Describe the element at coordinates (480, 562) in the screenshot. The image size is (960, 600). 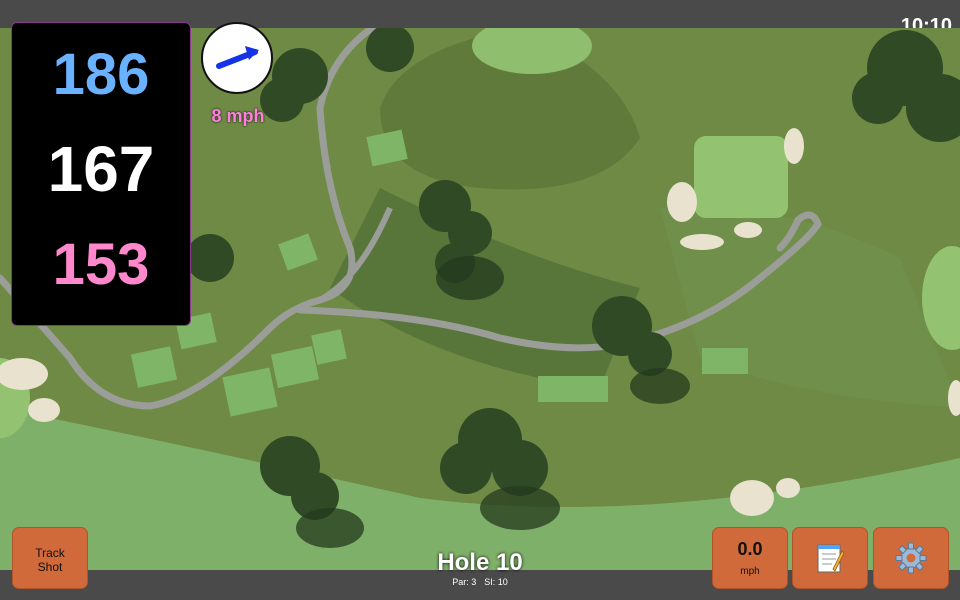
I see `hole-title: Hole 10` at that location.